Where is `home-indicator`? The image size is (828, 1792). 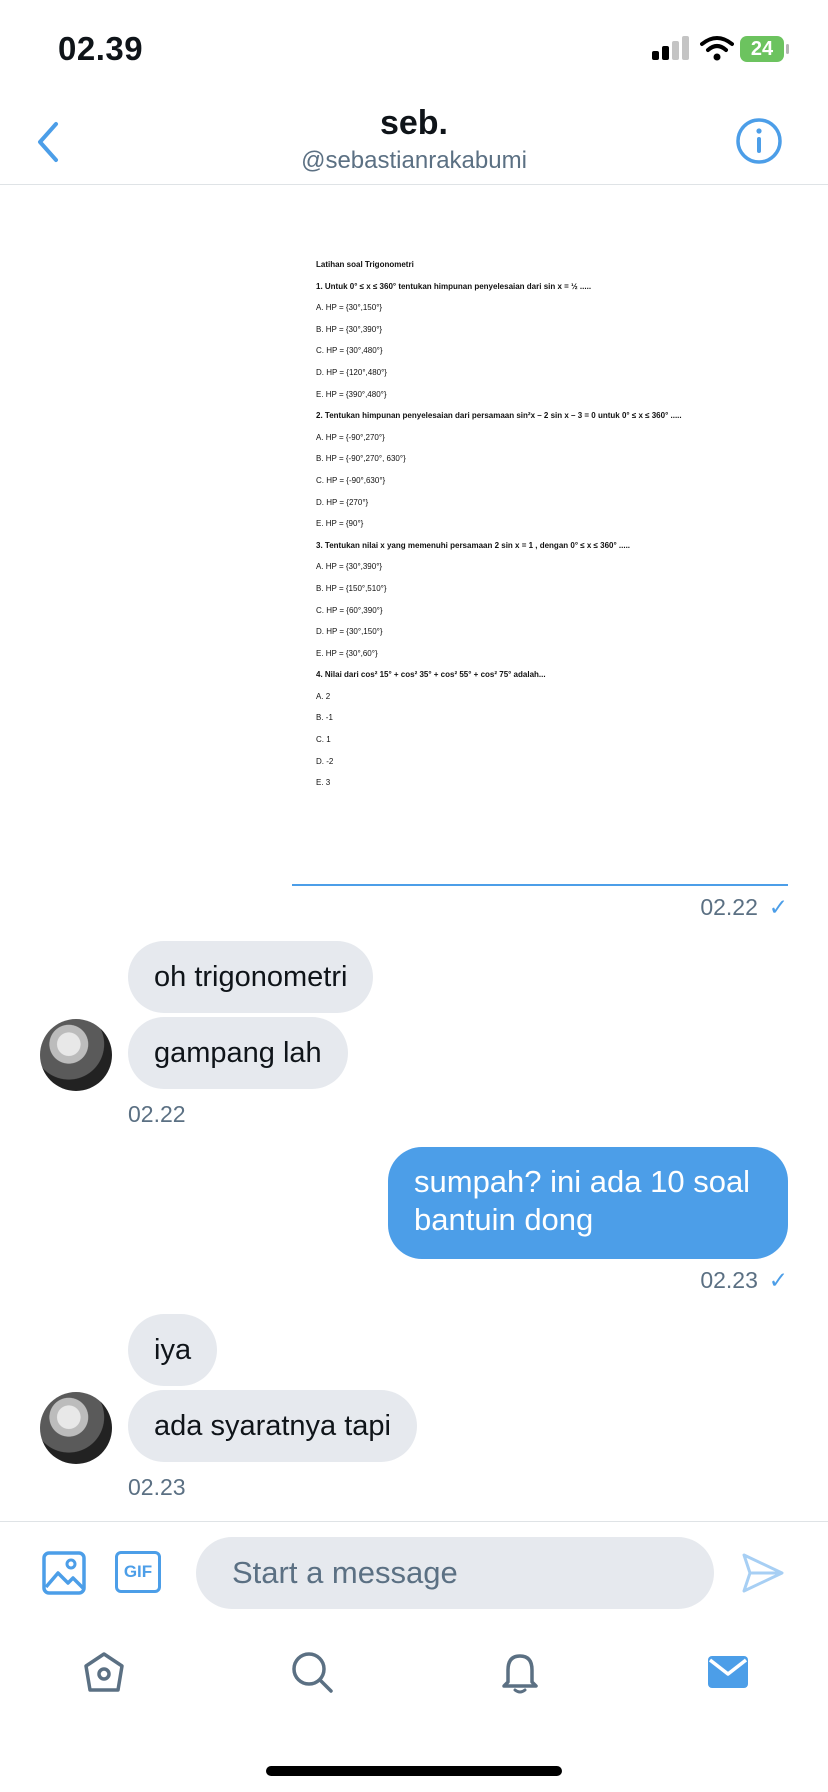
home-indicator is located at coordinates (414, 1771).